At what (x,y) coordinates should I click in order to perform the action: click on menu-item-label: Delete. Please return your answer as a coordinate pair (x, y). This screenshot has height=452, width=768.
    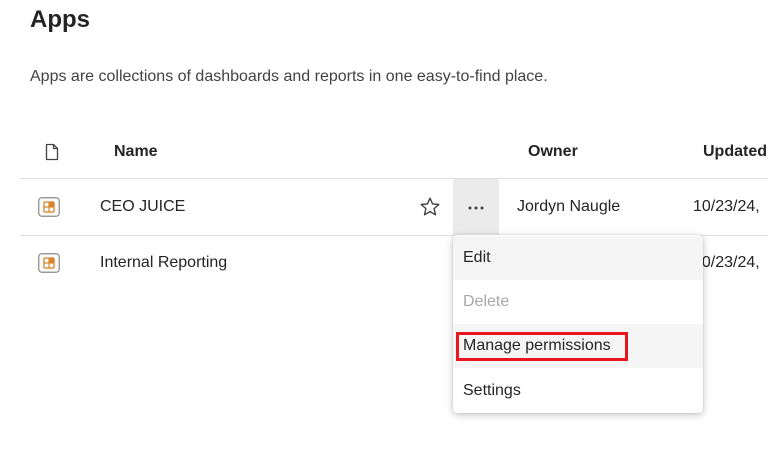
    Looking at the image, I should click on (486, 301).